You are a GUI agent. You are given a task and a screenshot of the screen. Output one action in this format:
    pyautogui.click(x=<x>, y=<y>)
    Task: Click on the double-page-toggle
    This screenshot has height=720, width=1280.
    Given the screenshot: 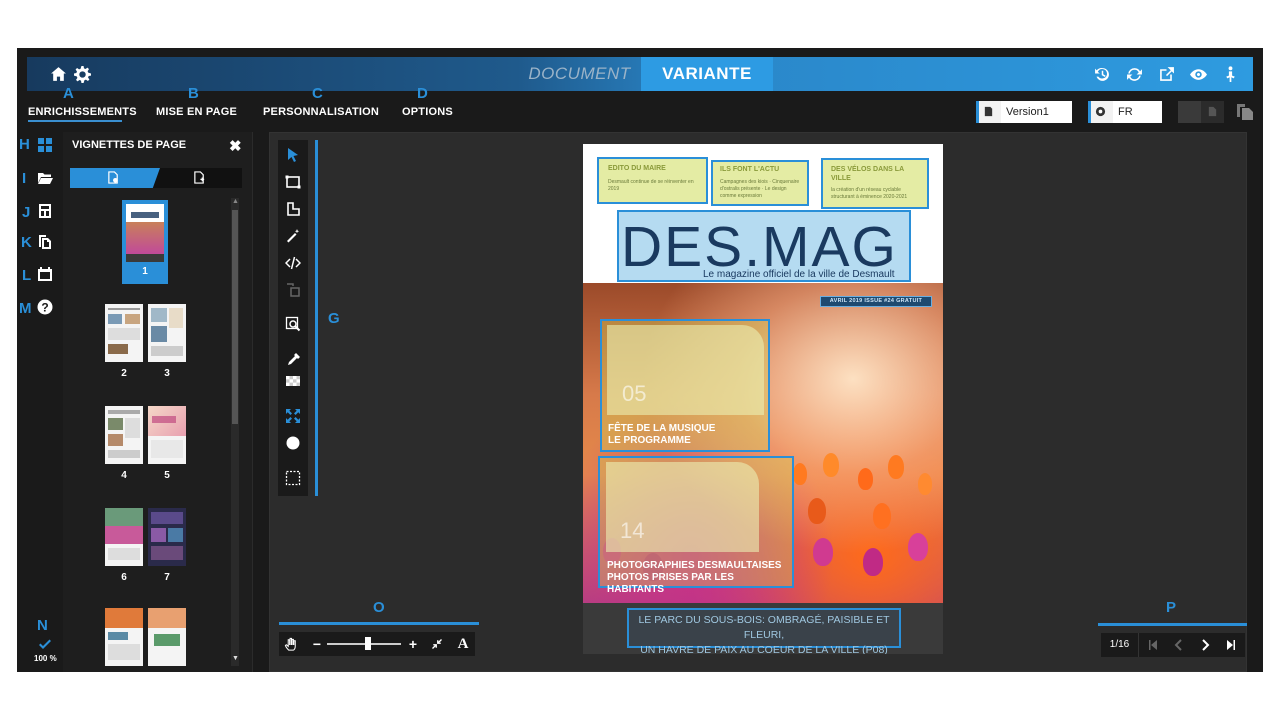 What is the action you would take?
    pyautogui.click(x=1212, y=112)
    